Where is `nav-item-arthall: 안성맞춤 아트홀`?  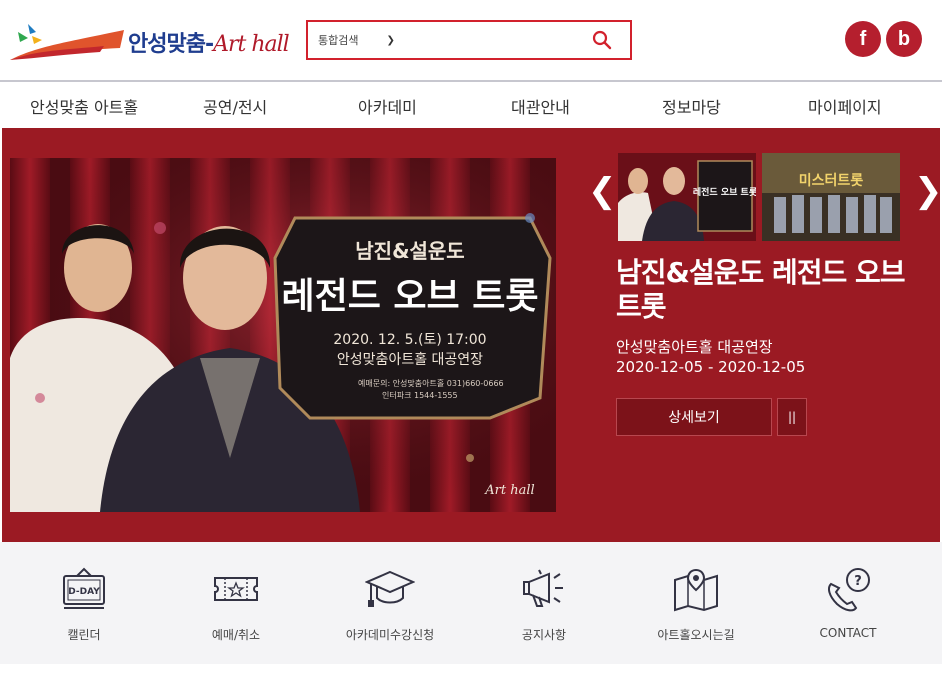
nav-item-arthall: 안성맞춤 아트홀 is located at coordinates (84, 106).